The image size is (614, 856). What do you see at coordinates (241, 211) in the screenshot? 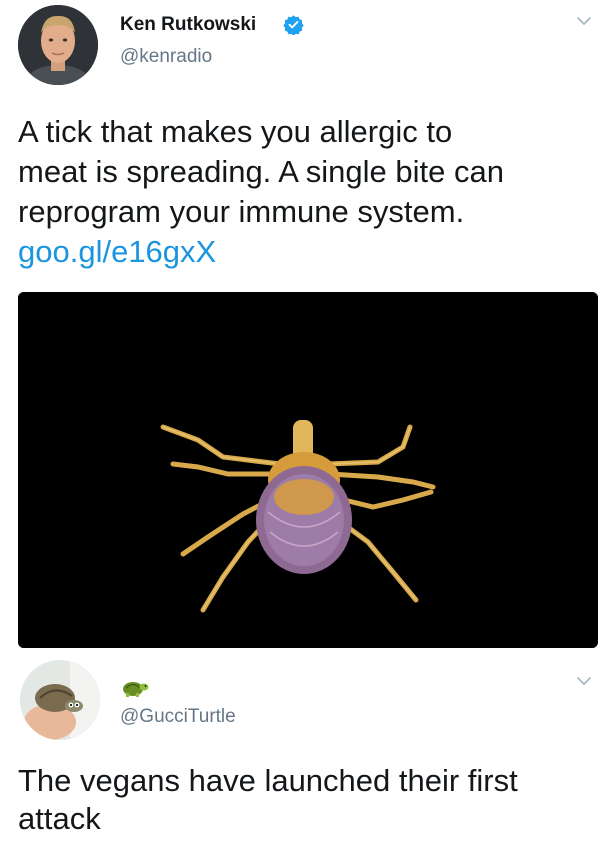
I see `tweet-text-line: reprogram your immune system.` at bounding box center [241, 211].